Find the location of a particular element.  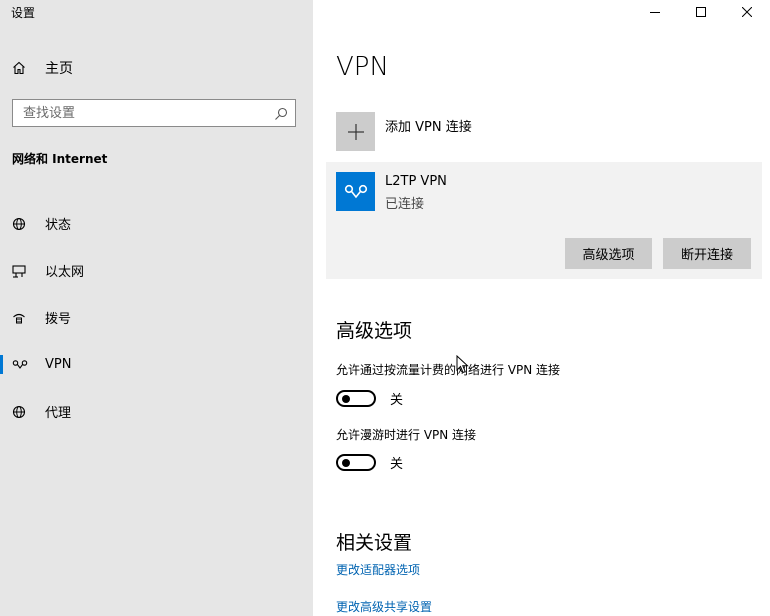

metered-toggle-row: 关 is located at coordinates (369, 398).